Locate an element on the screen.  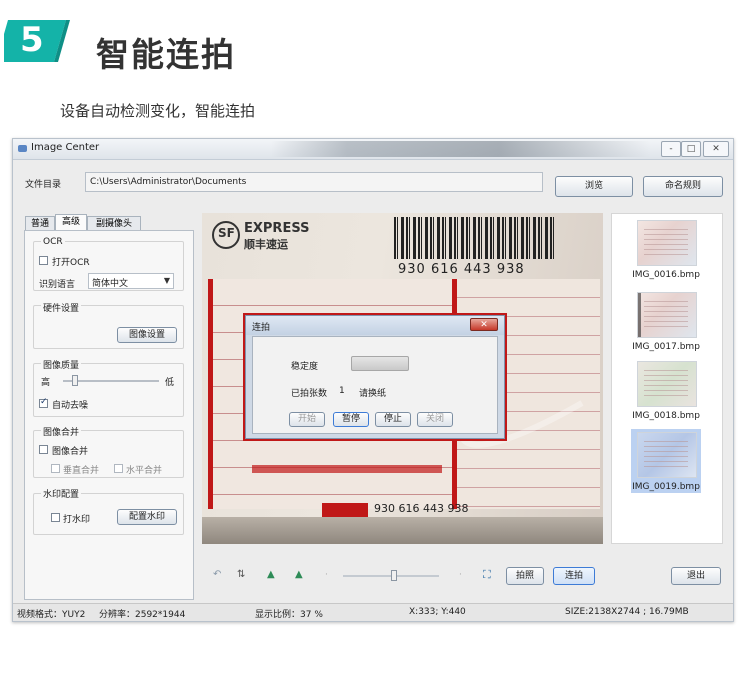
tab-advanced: 高级 is located at coordinates (71, 222).